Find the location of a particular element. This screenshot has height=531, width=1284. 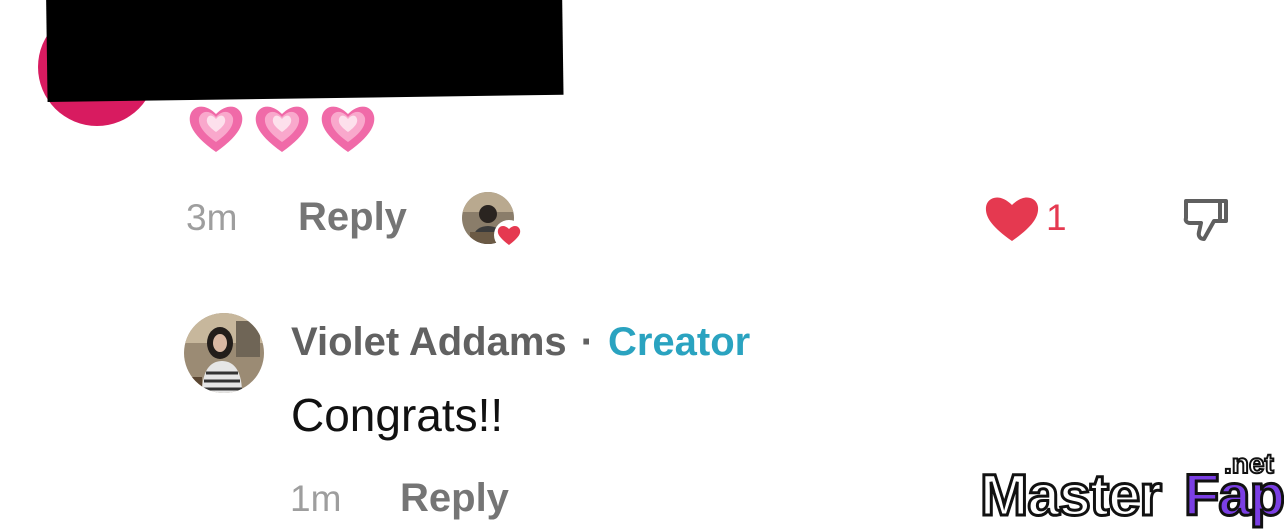

watermark-domain: .net is located at coordinates (1249, 463).